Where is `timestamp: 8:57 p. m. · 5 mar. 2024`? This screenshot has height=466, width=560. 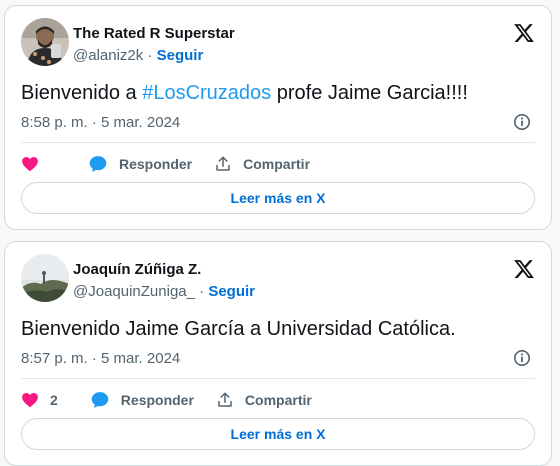
timestamp: 8:57 p. m. · 5 mar. 2024 is located at coordinates (100, 358).